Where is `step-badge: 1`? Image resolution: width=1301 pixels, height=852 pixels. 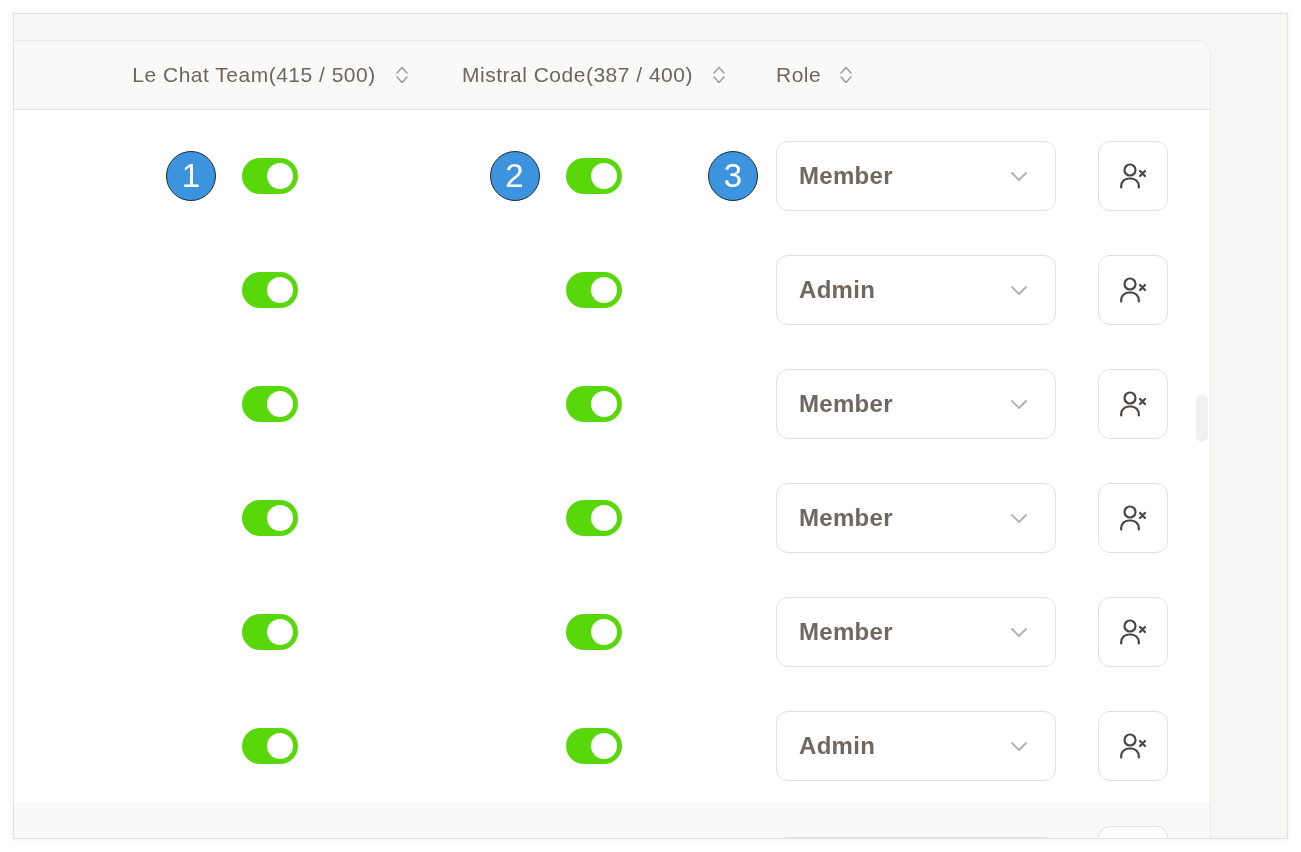
step-badge: 1 is located at coordinates (191, 176).